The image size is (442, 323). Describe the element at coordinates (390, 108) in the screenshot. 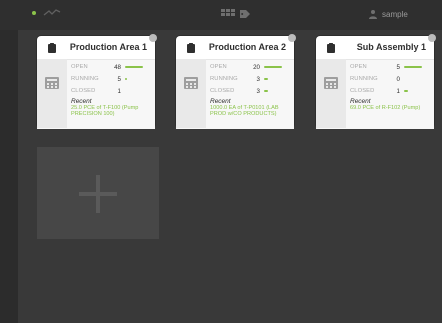

I see `recent-text: 69.0 PCE of R-F102 (Pump)` at that location.